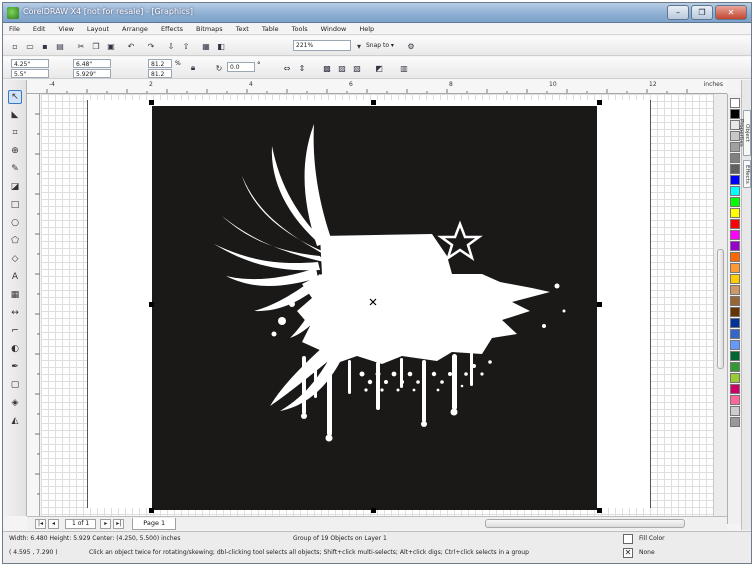  I want to click on menu-arrange: Arrange, so click(135, 29).